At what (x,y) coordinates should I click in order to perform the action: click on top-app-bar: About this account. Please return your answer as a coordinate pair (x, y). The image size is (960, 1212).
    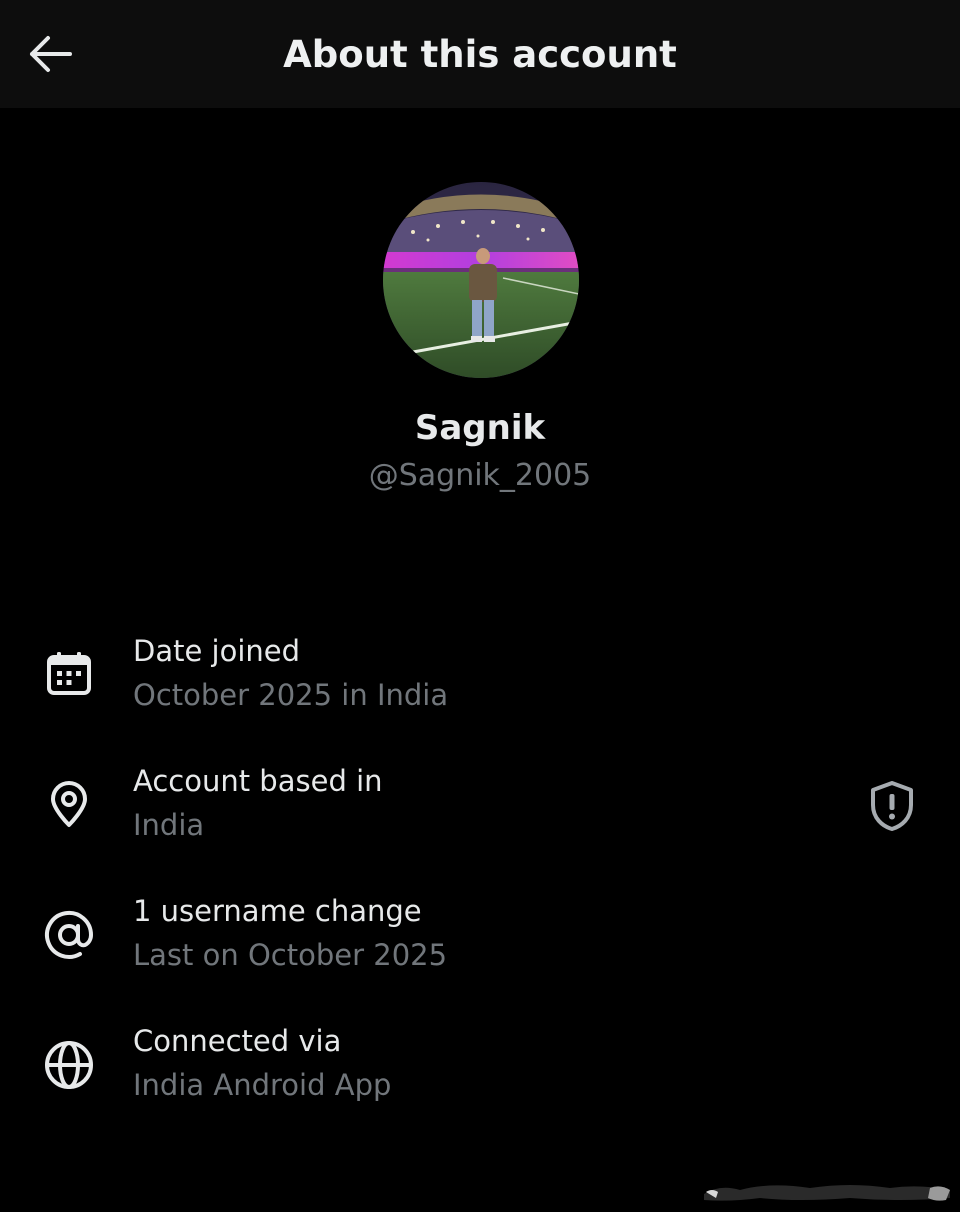
    Looking at the image, I should click on (480, 54).